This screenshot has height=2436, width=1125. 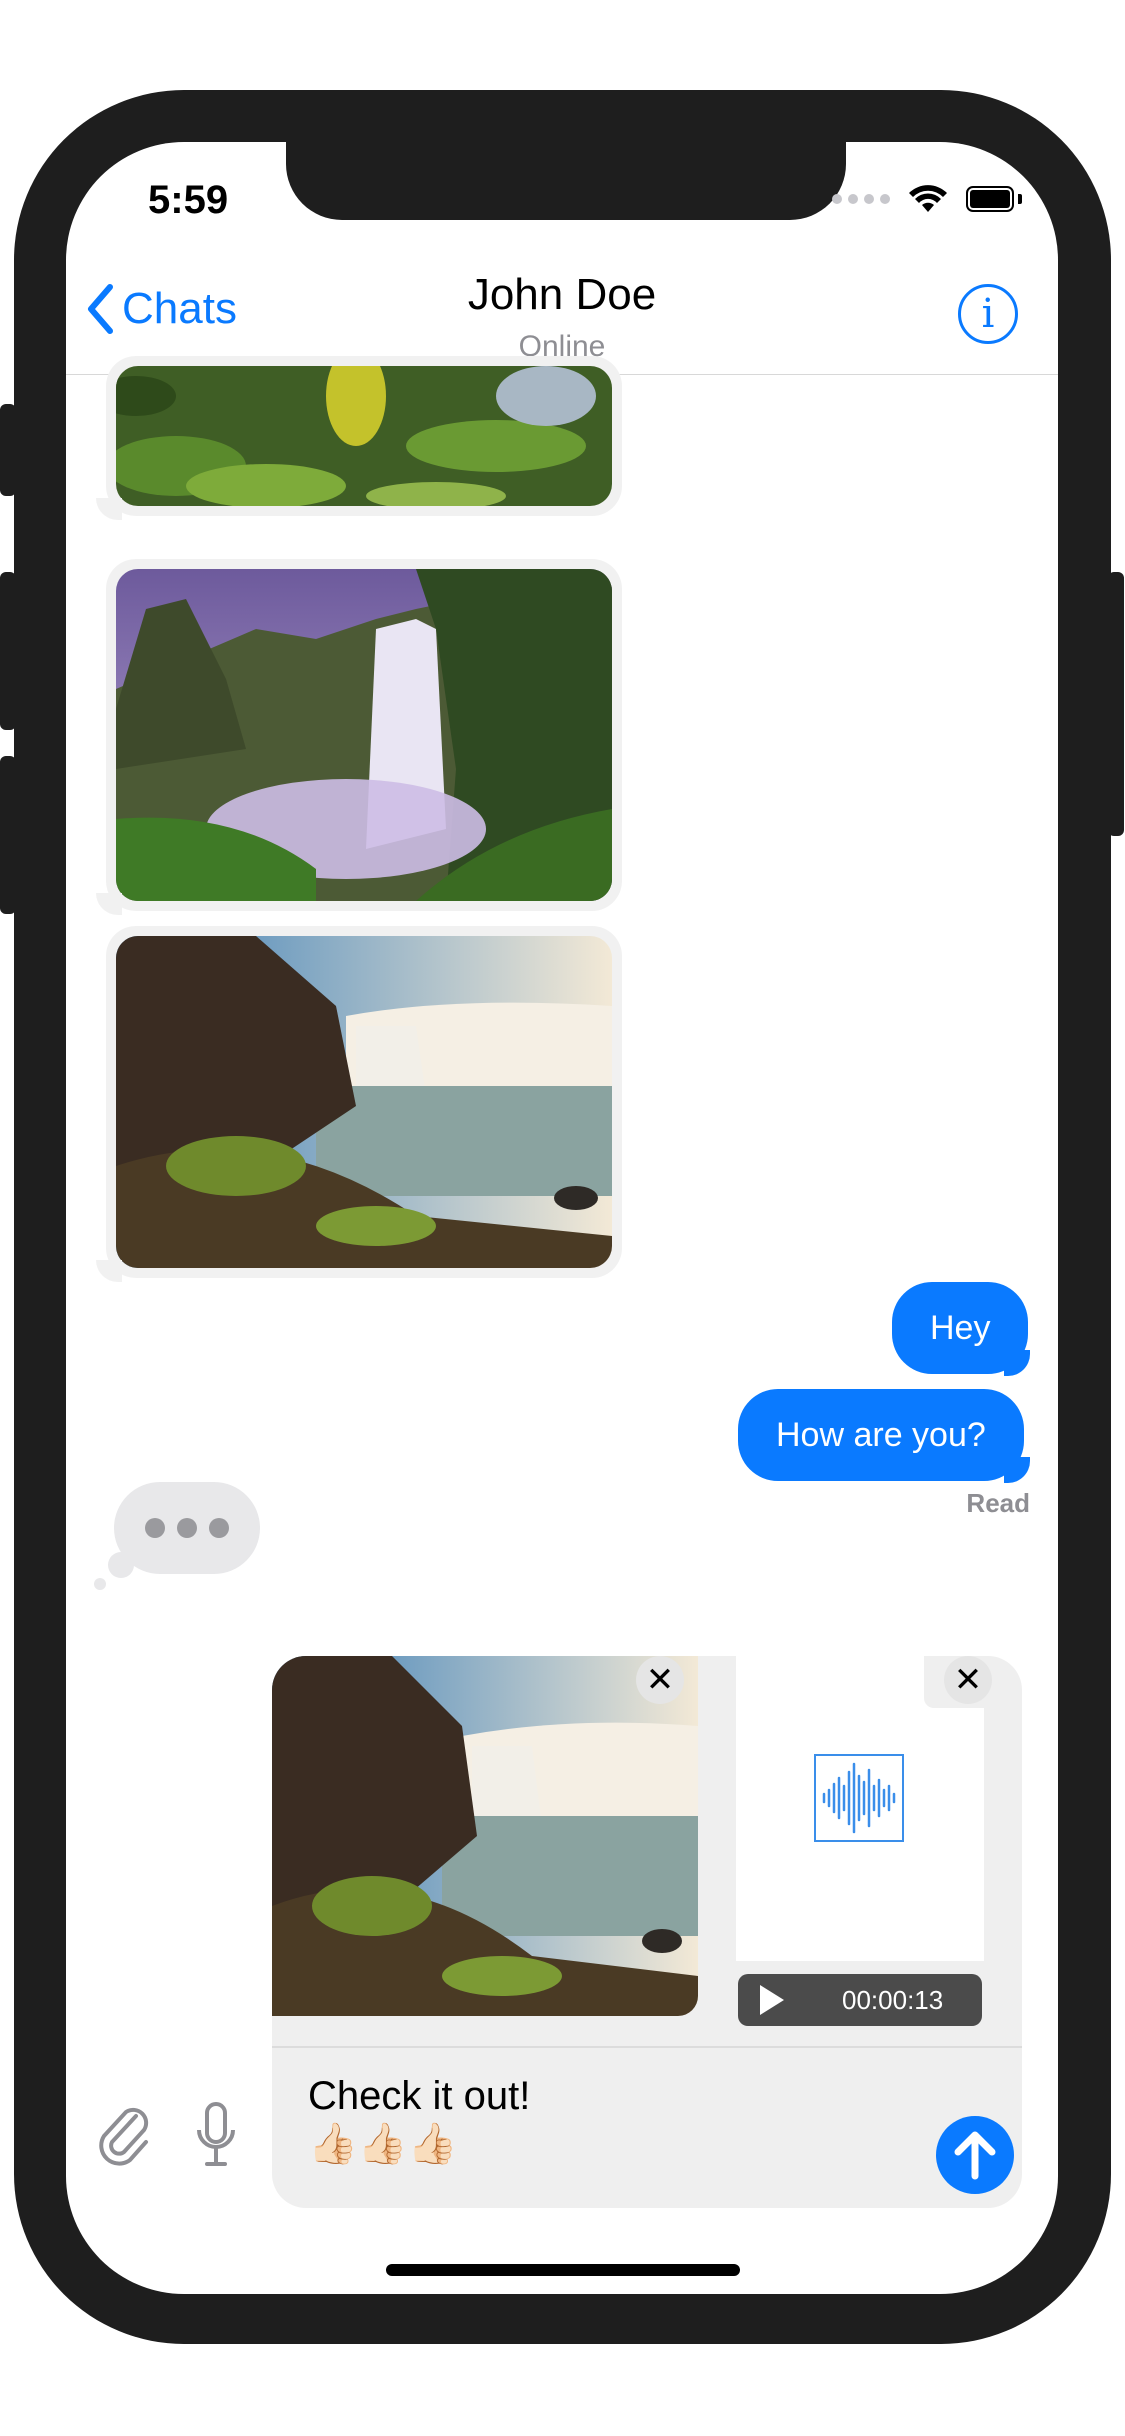 What do you see at coordinates (772, 2000) in the screenshot?
I see `play-icon` at bounding box center [772, 2000].